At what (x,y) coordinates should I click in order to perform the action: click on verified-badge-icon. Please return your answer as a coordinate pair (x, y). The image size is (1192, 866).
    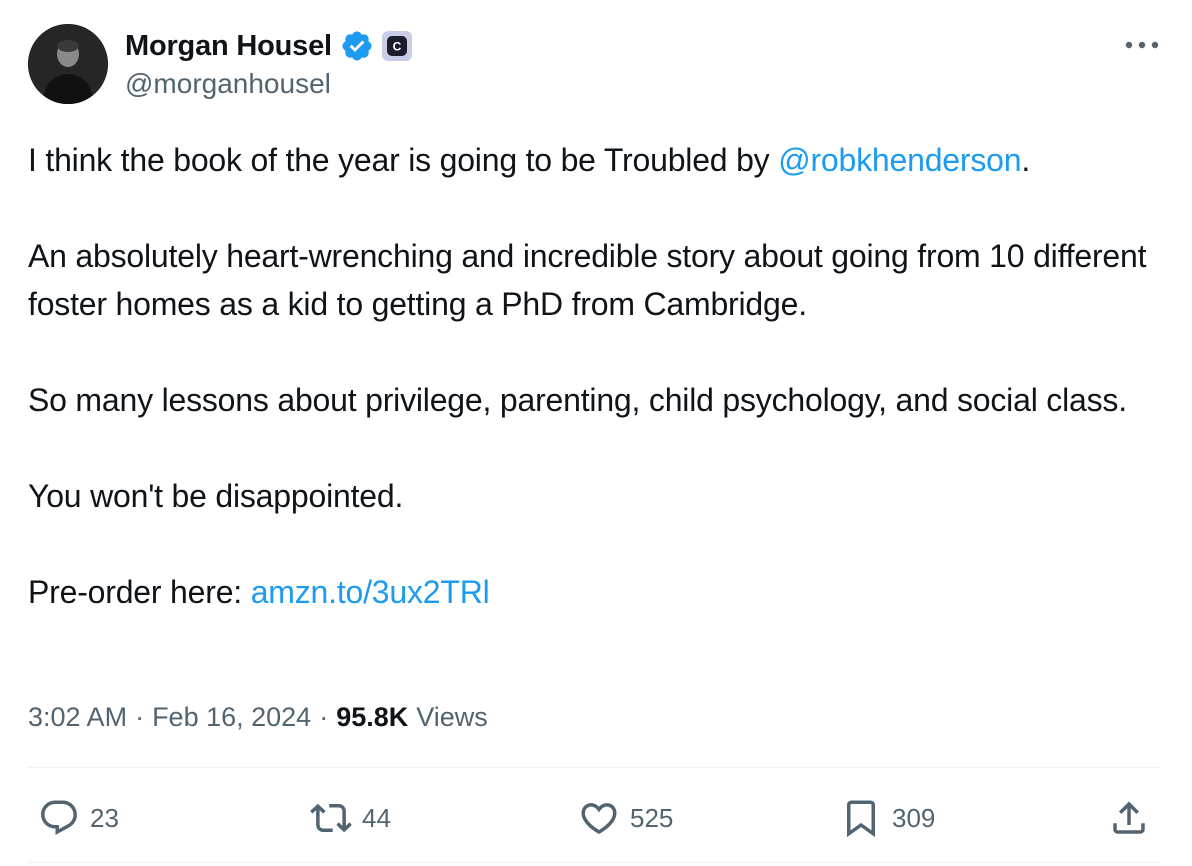
    Looking at the image, I should click on (357, 46).